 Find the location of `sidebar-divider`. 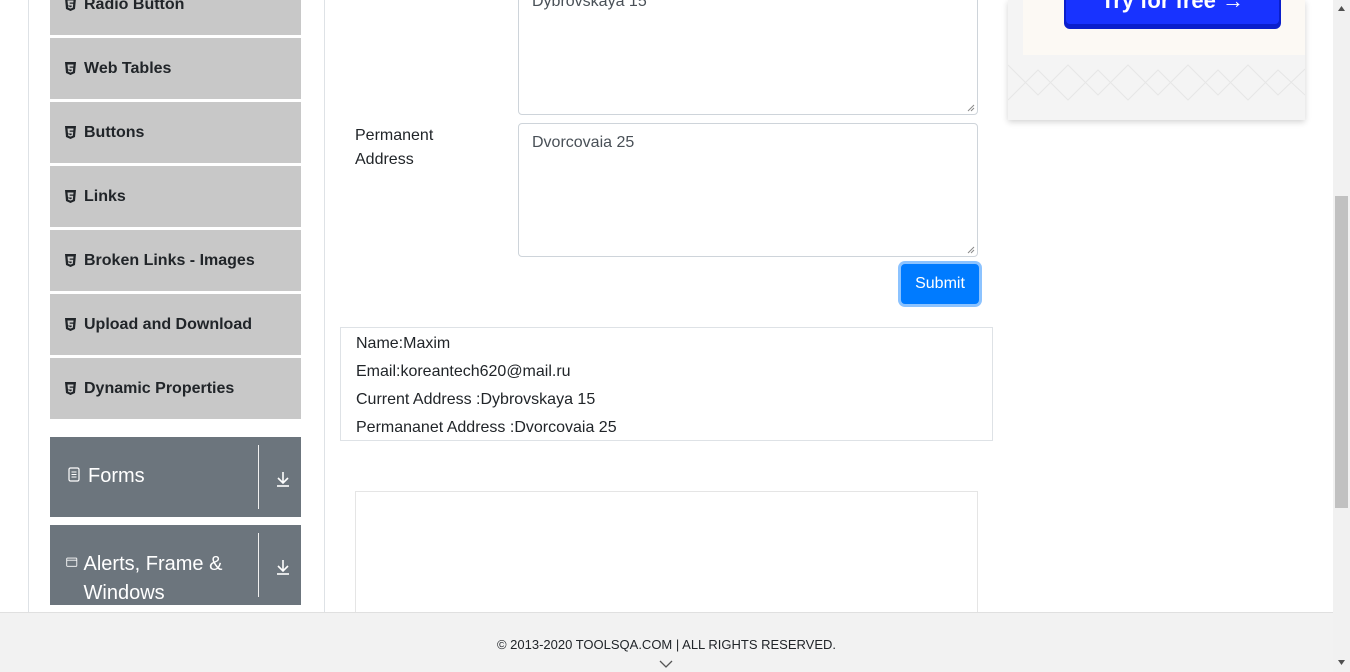

sidebar-divider is located at coordinates (324, 306).